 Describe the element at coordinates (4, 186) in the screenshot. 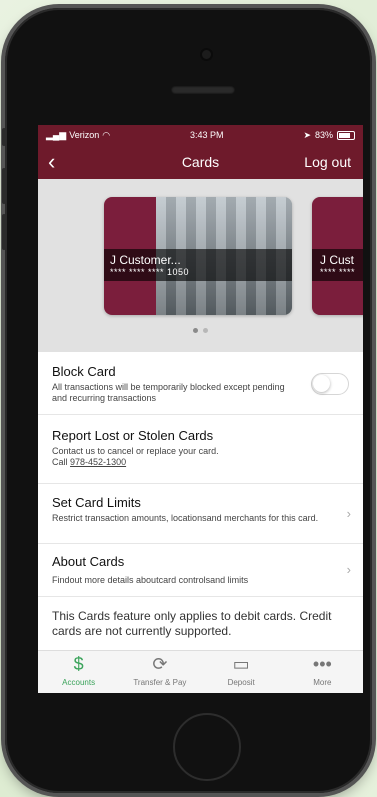

I see `volume-up-button` at that location.